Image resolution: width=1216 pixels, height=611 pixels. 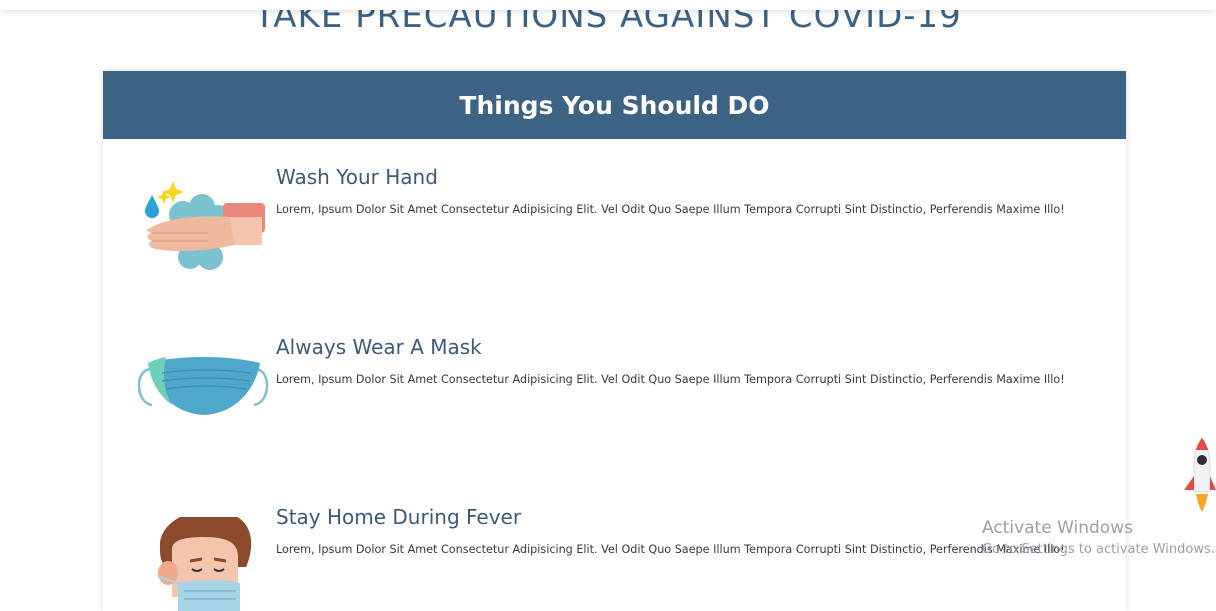 I want to click on hand-wash-icon, so click(x=205, y=225).